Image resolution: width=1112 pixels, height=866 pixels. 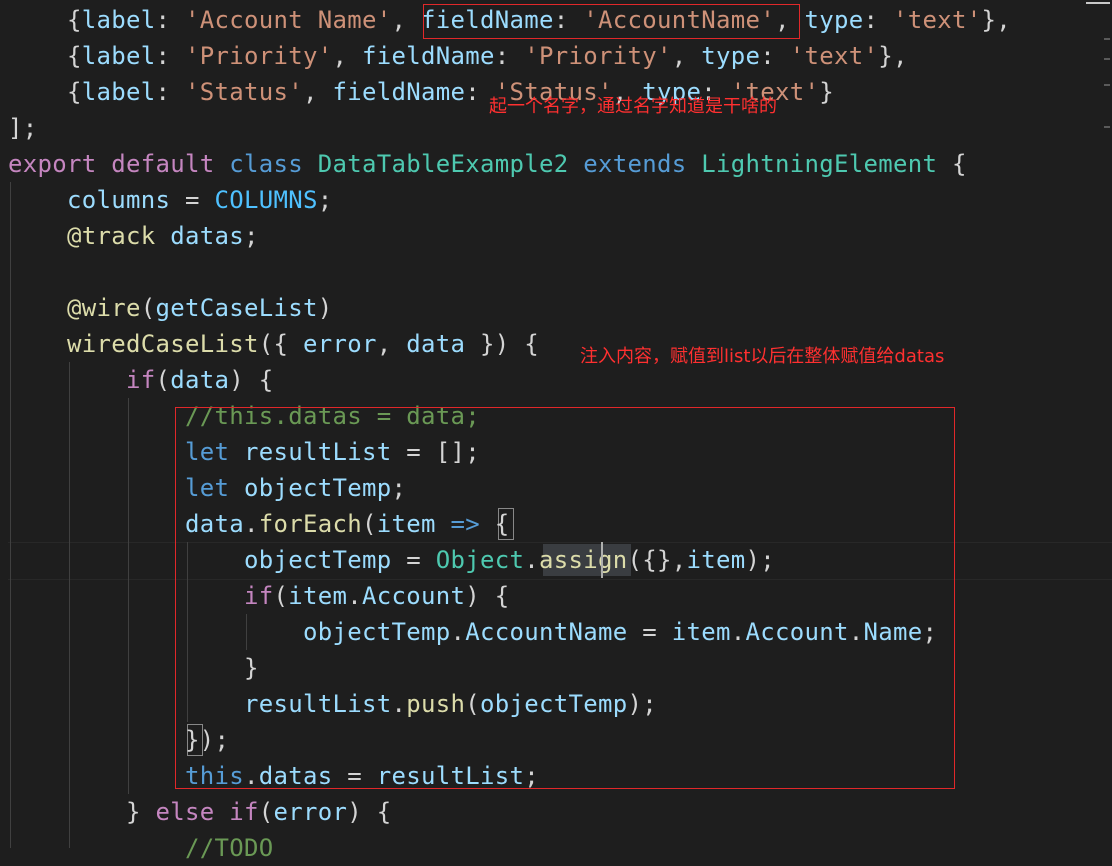 What do you see at coordinates (443, 164) in the screenshot?
I see `code-token: DataTableExample2` at bounding box center [443, 164].